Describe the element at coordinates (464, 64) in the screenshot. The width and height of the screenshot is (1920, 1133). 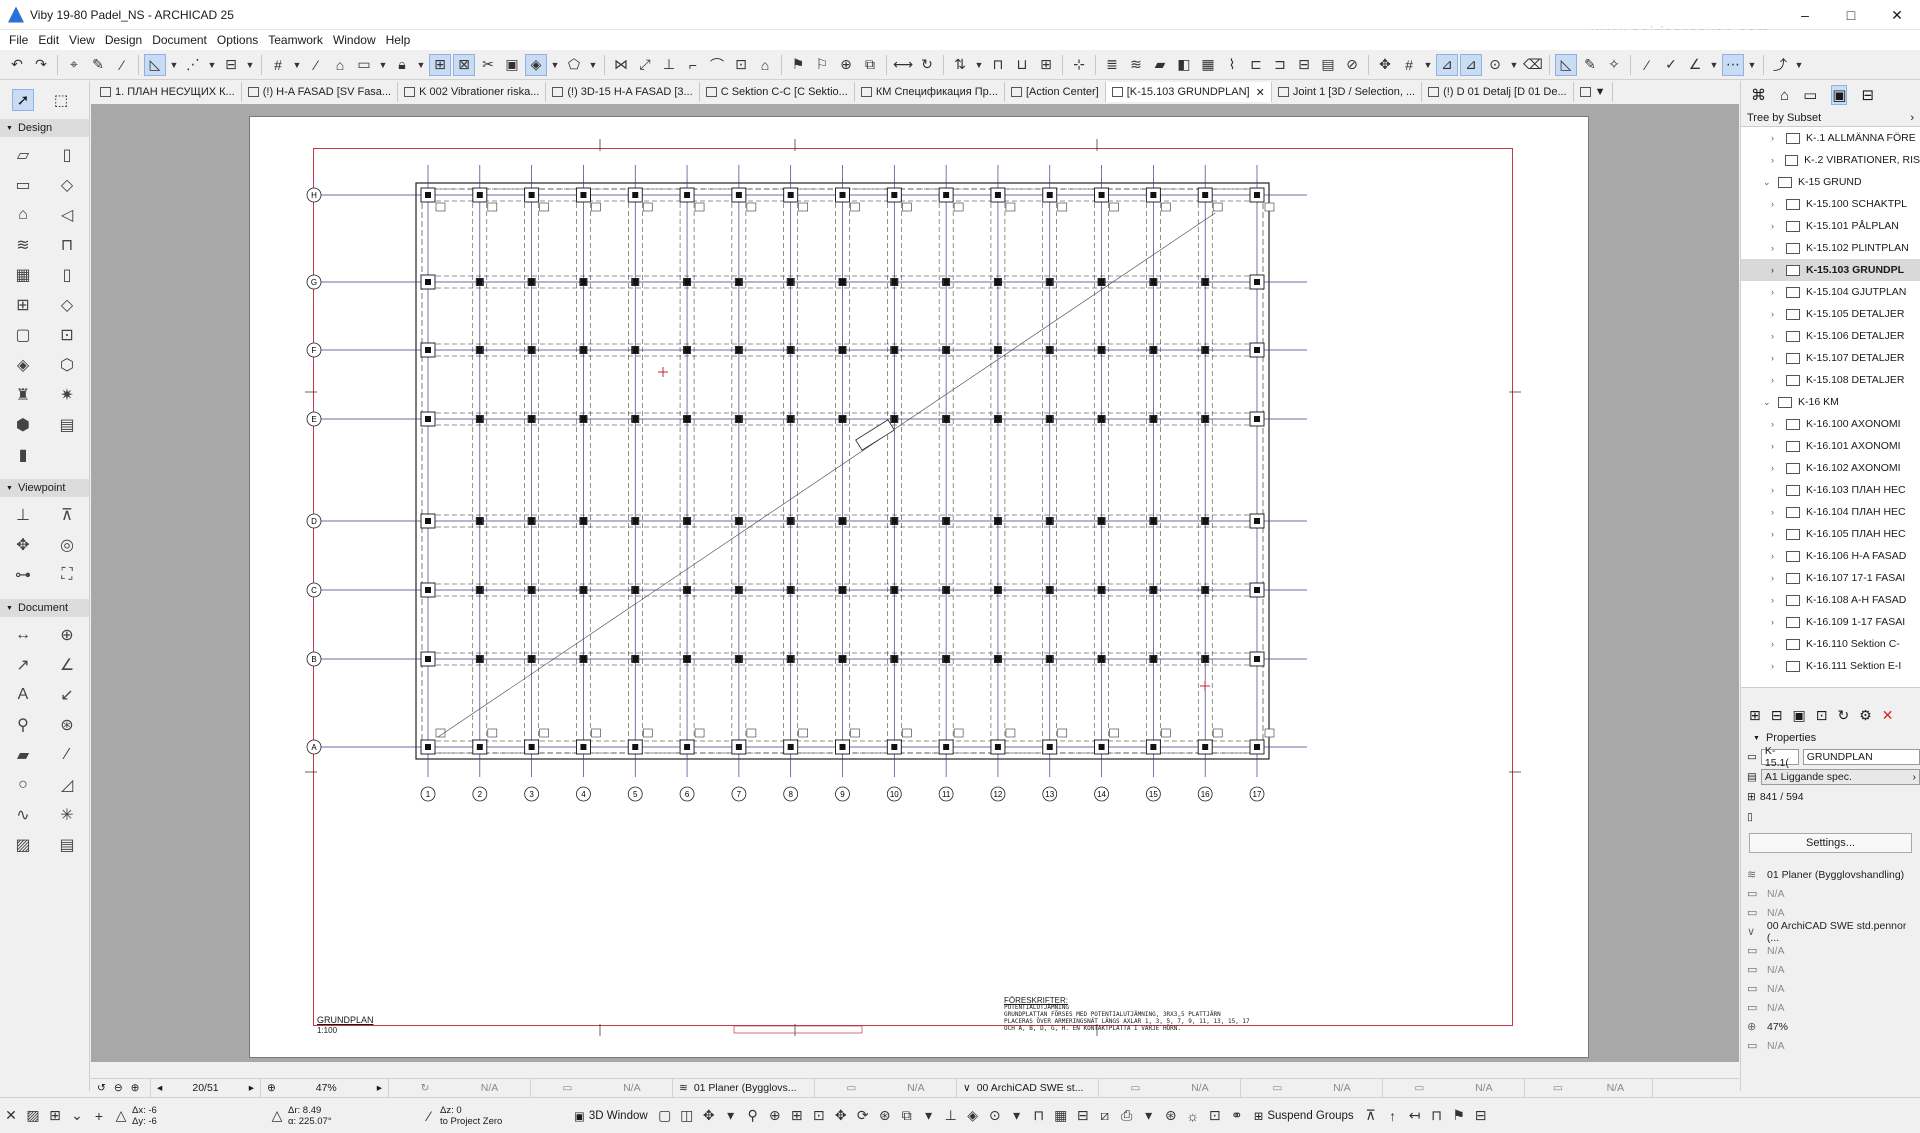
I see `marquee-icon: ⊠` at that location.